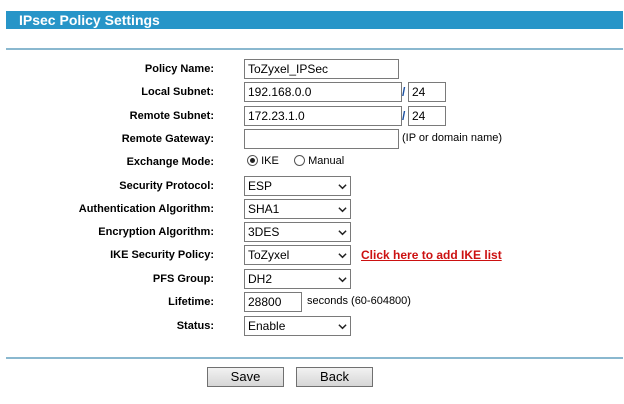 This screenshot has width=624, height=404. What do you see at coordinates (297, 255) in the screenshot?
I see `ike-security-policy-select: ToZyxel` at bounding box center [297, 255].